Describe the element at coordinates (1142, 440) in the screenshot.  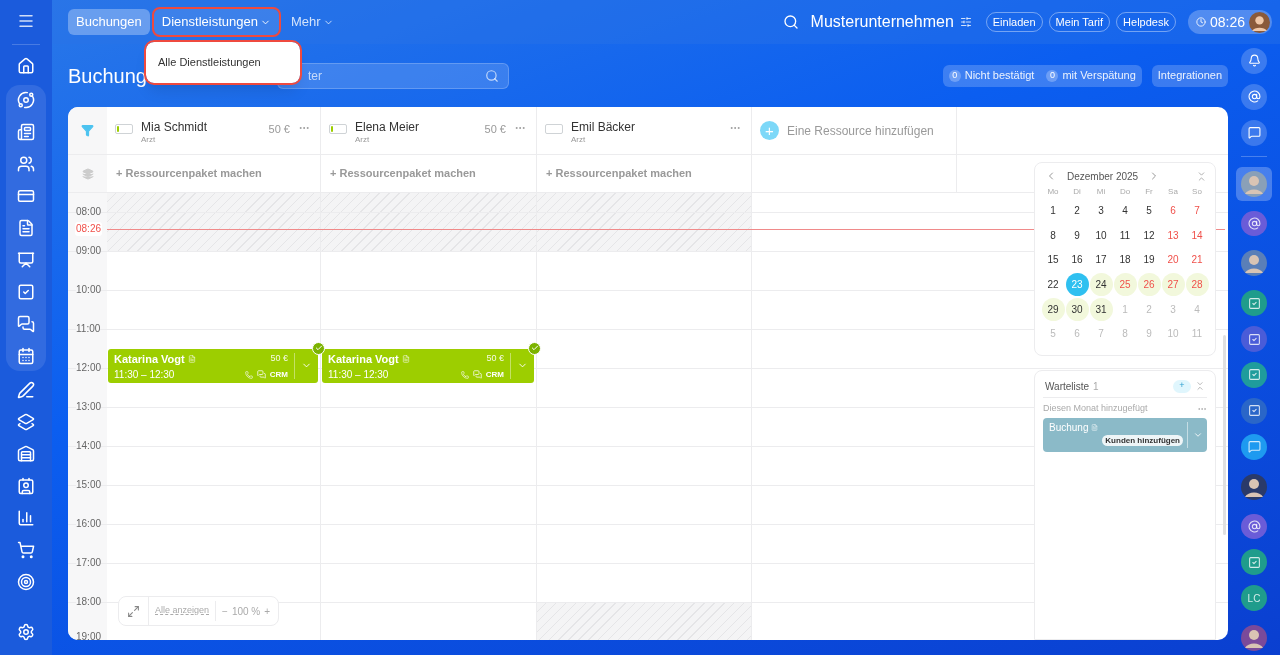
I see `add-client-button: Kunden hinzufügen` at that location.